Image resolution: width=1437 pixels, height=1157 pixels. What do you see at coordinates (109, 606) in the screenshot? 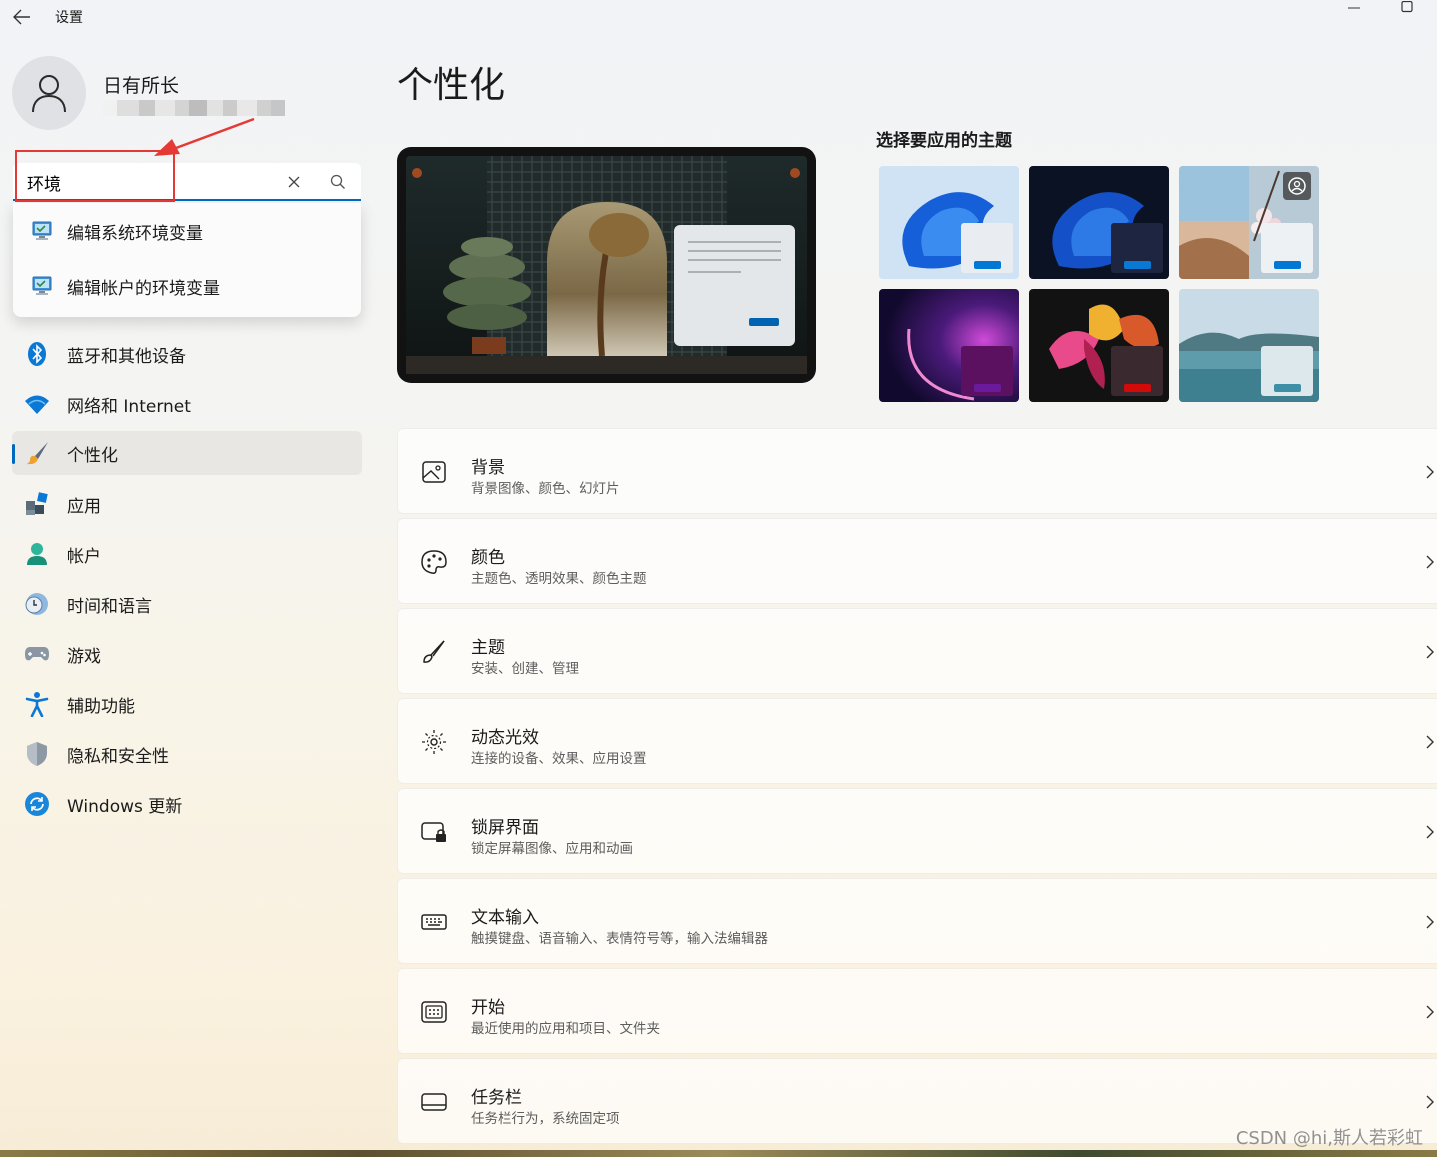
I see `nav-label: 时间和语言` at bounding box center [109, 606].